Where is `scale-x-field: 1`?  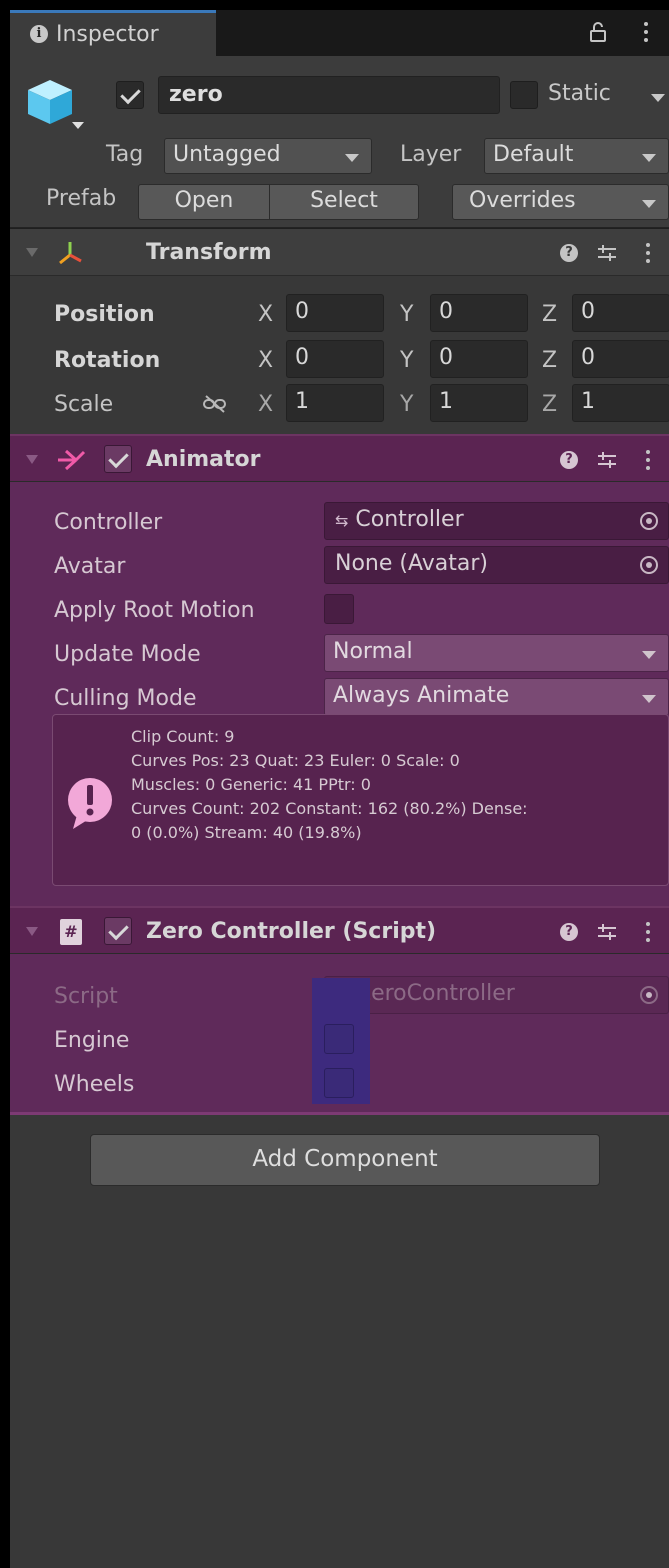 scale-x-field: 1 is located at coordinates (335, 403).